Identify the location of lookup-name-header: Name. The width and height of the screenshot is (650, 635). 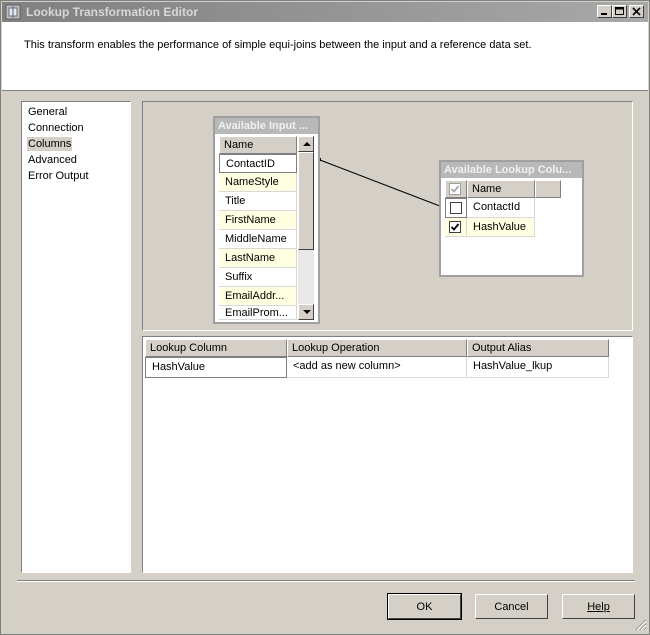
(501, 189).